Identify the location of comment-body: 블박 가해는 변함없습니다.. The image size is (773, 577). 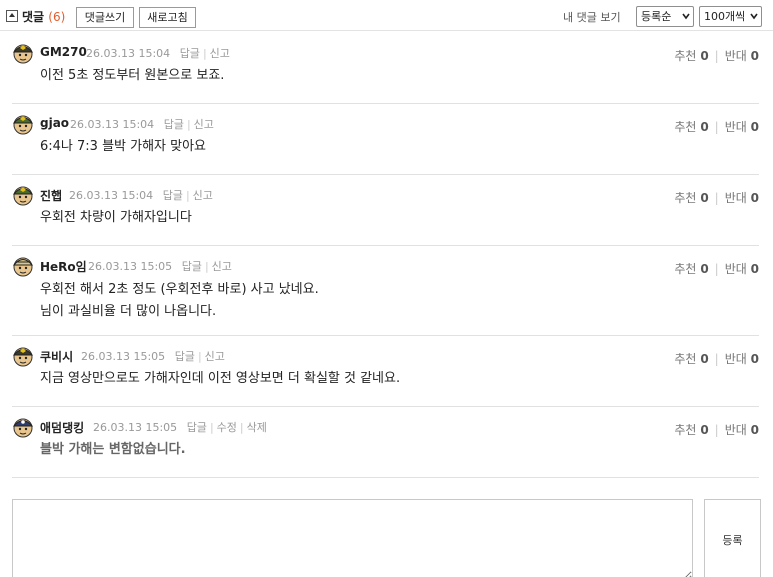
(113, 449).